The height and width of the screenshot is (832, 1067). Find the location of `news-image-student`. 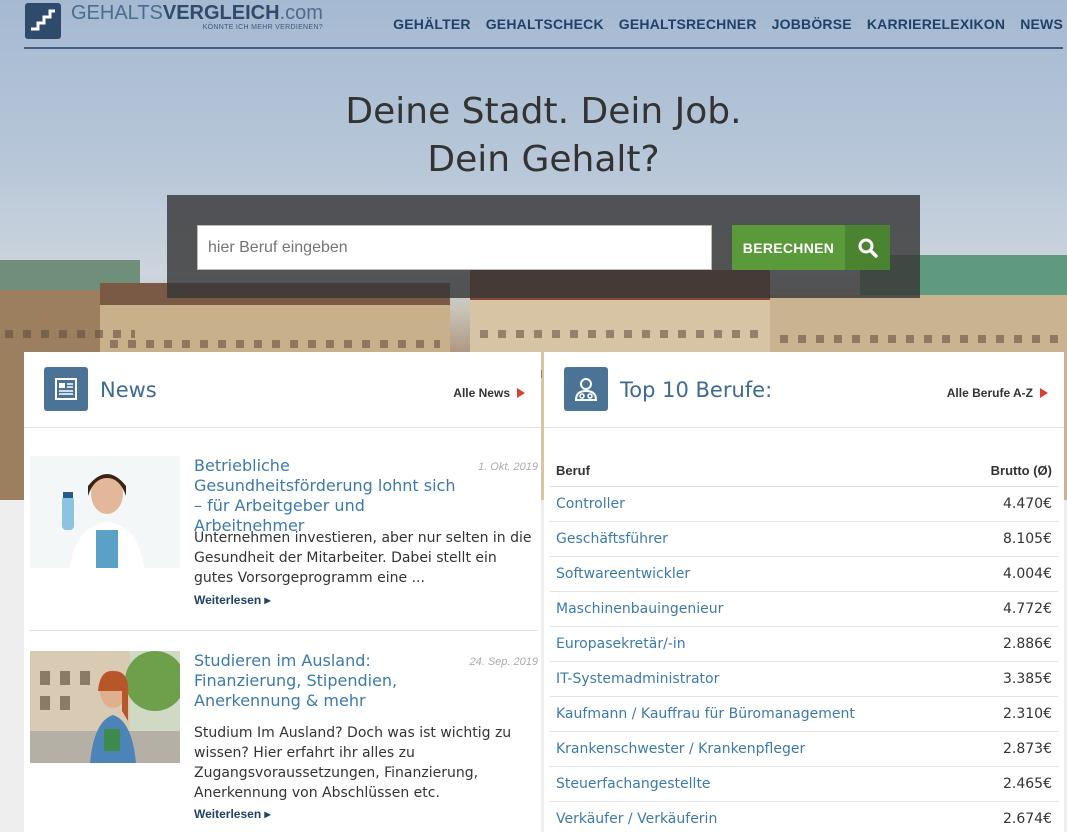

news-image-student is located at coordinates (105, 707).